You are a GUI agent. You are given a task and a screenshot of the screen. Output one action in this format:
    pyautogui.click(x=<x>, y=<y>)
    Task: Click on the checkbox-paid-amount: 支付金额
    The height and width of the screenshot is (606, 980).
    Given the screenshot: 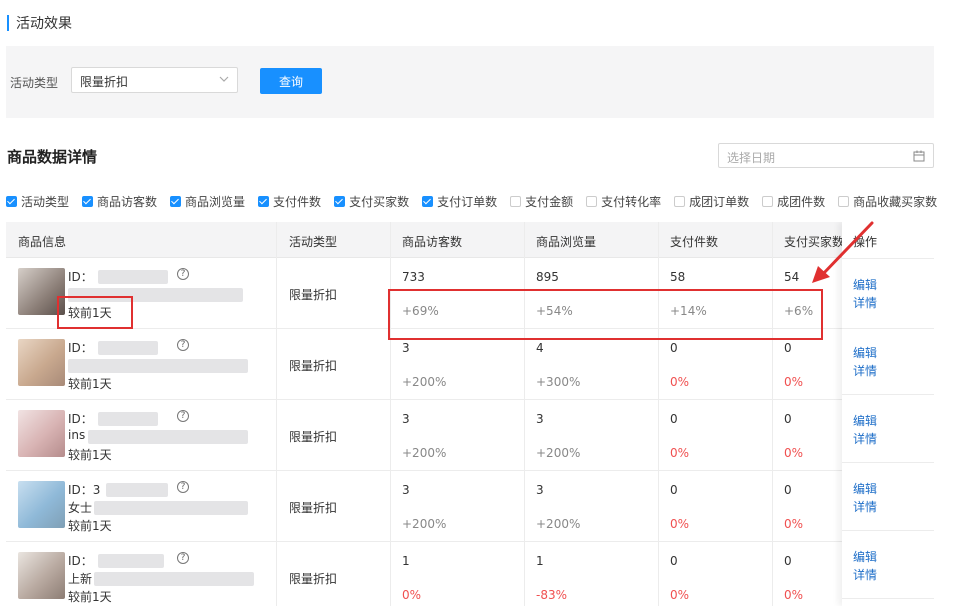 What is the action you would take?
    pyautogui.click(x=541, y=201)
    